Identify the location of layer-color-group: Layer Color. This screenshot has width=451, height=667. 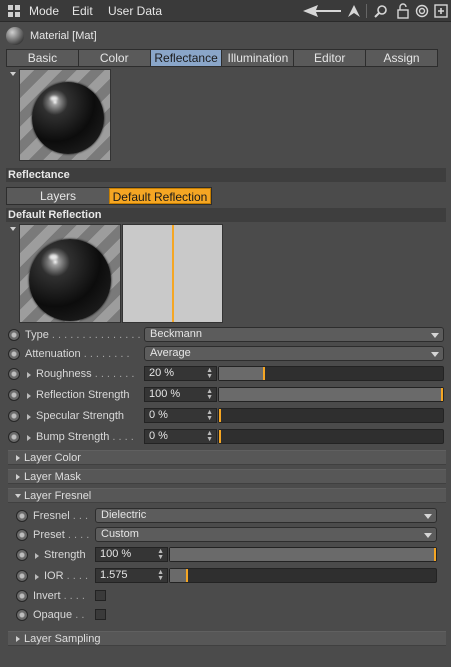
(227, 457).